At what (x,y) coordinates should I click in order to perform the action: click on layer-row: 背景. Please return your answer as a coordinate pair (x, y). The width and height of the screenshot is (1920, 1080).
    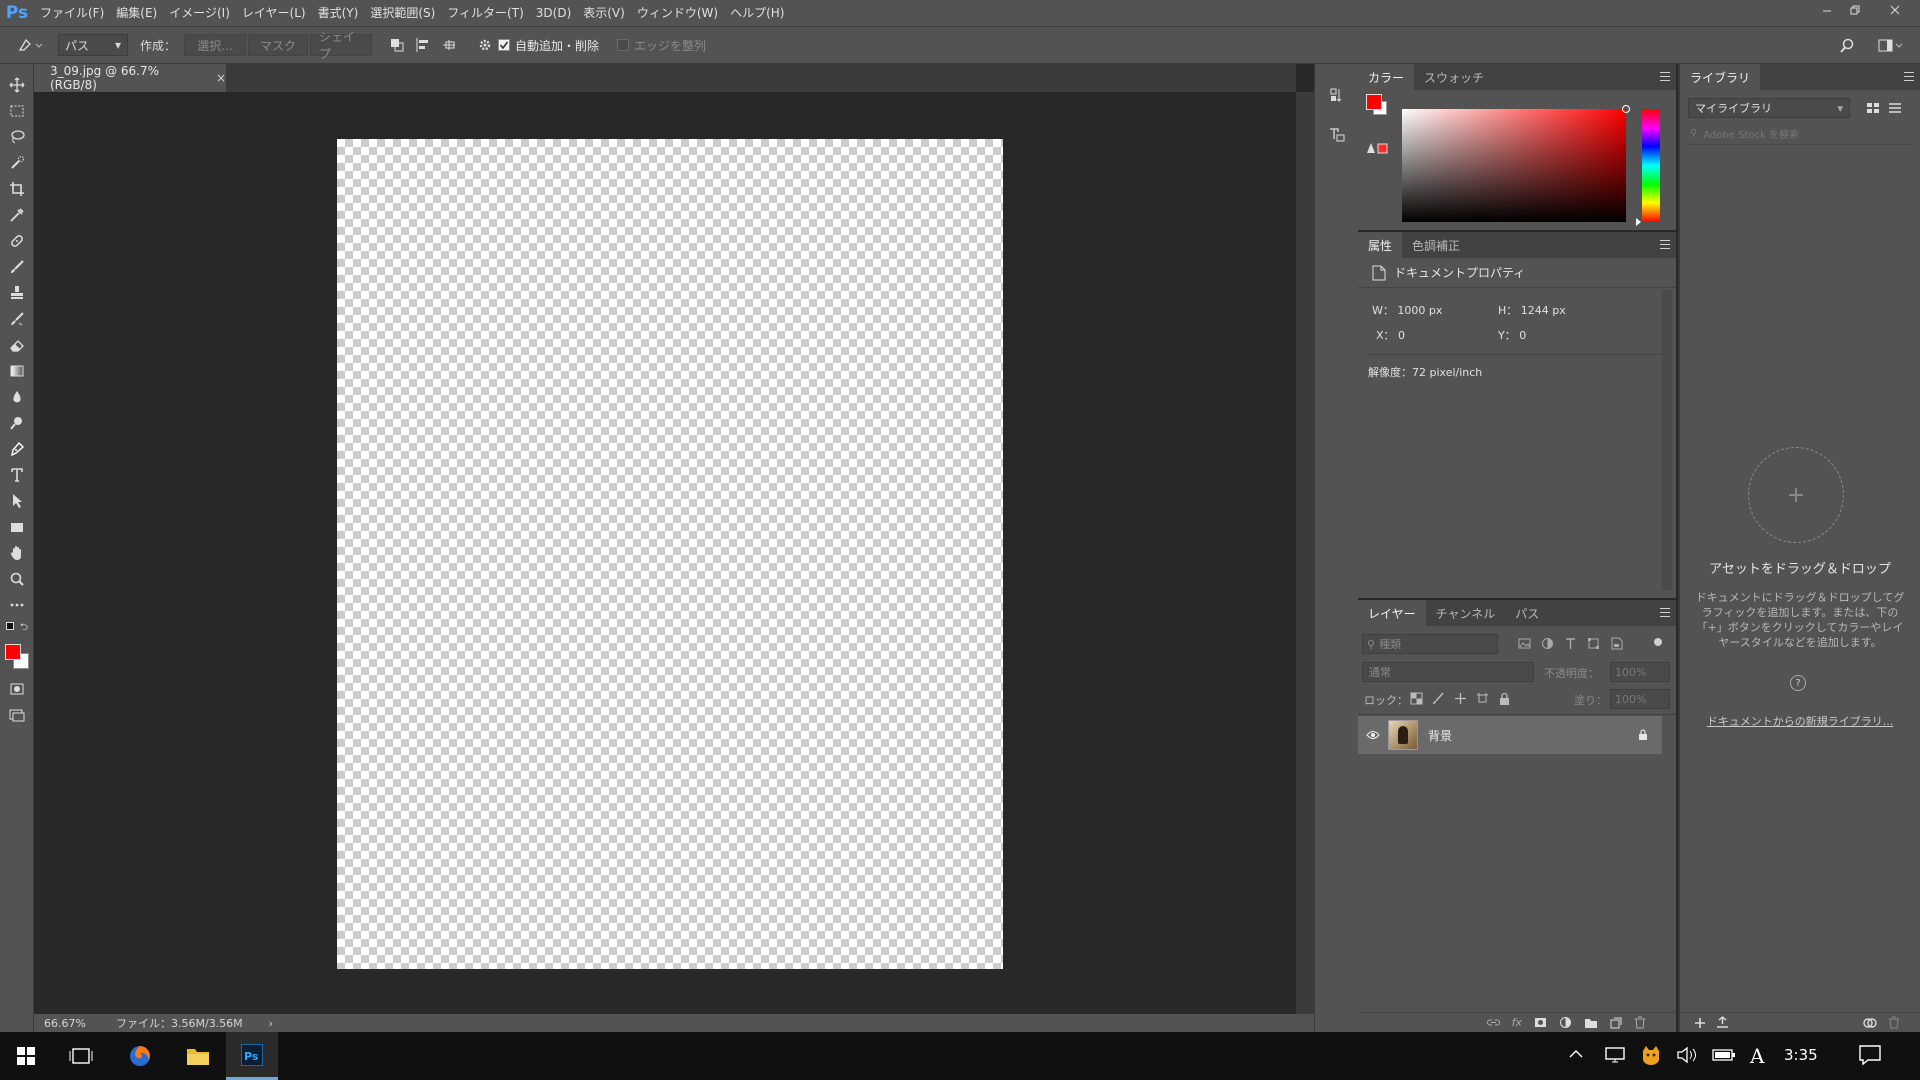
    Looking at the image, I should click on (1510, 735).